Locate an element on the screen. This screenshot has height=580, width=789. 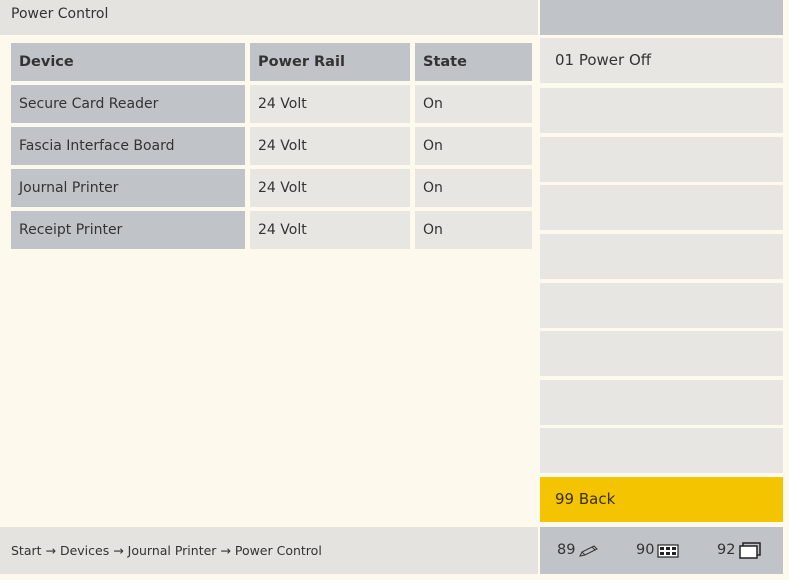
shortcut-92-button: 92 is located at coordinates (739, 550).